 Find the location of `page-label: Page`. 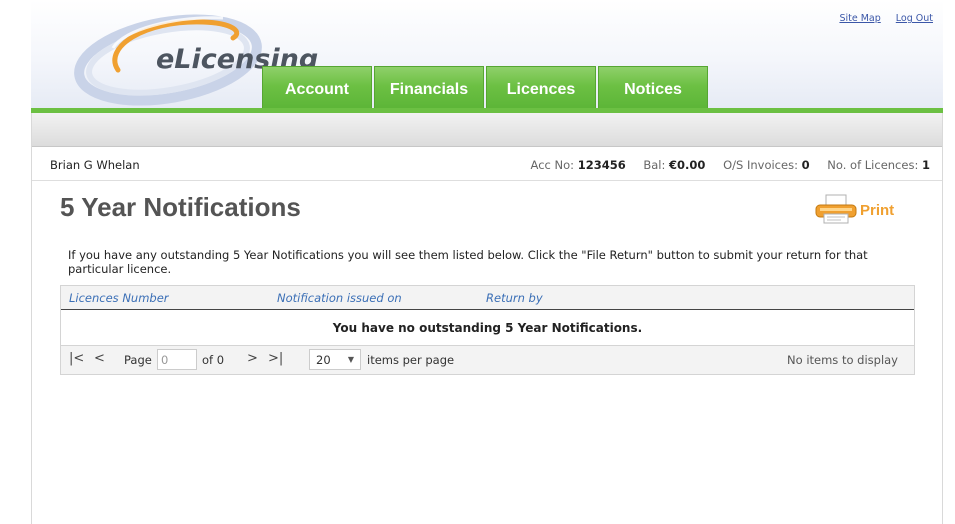

page-label: Page is located at coordinates (138, 360).